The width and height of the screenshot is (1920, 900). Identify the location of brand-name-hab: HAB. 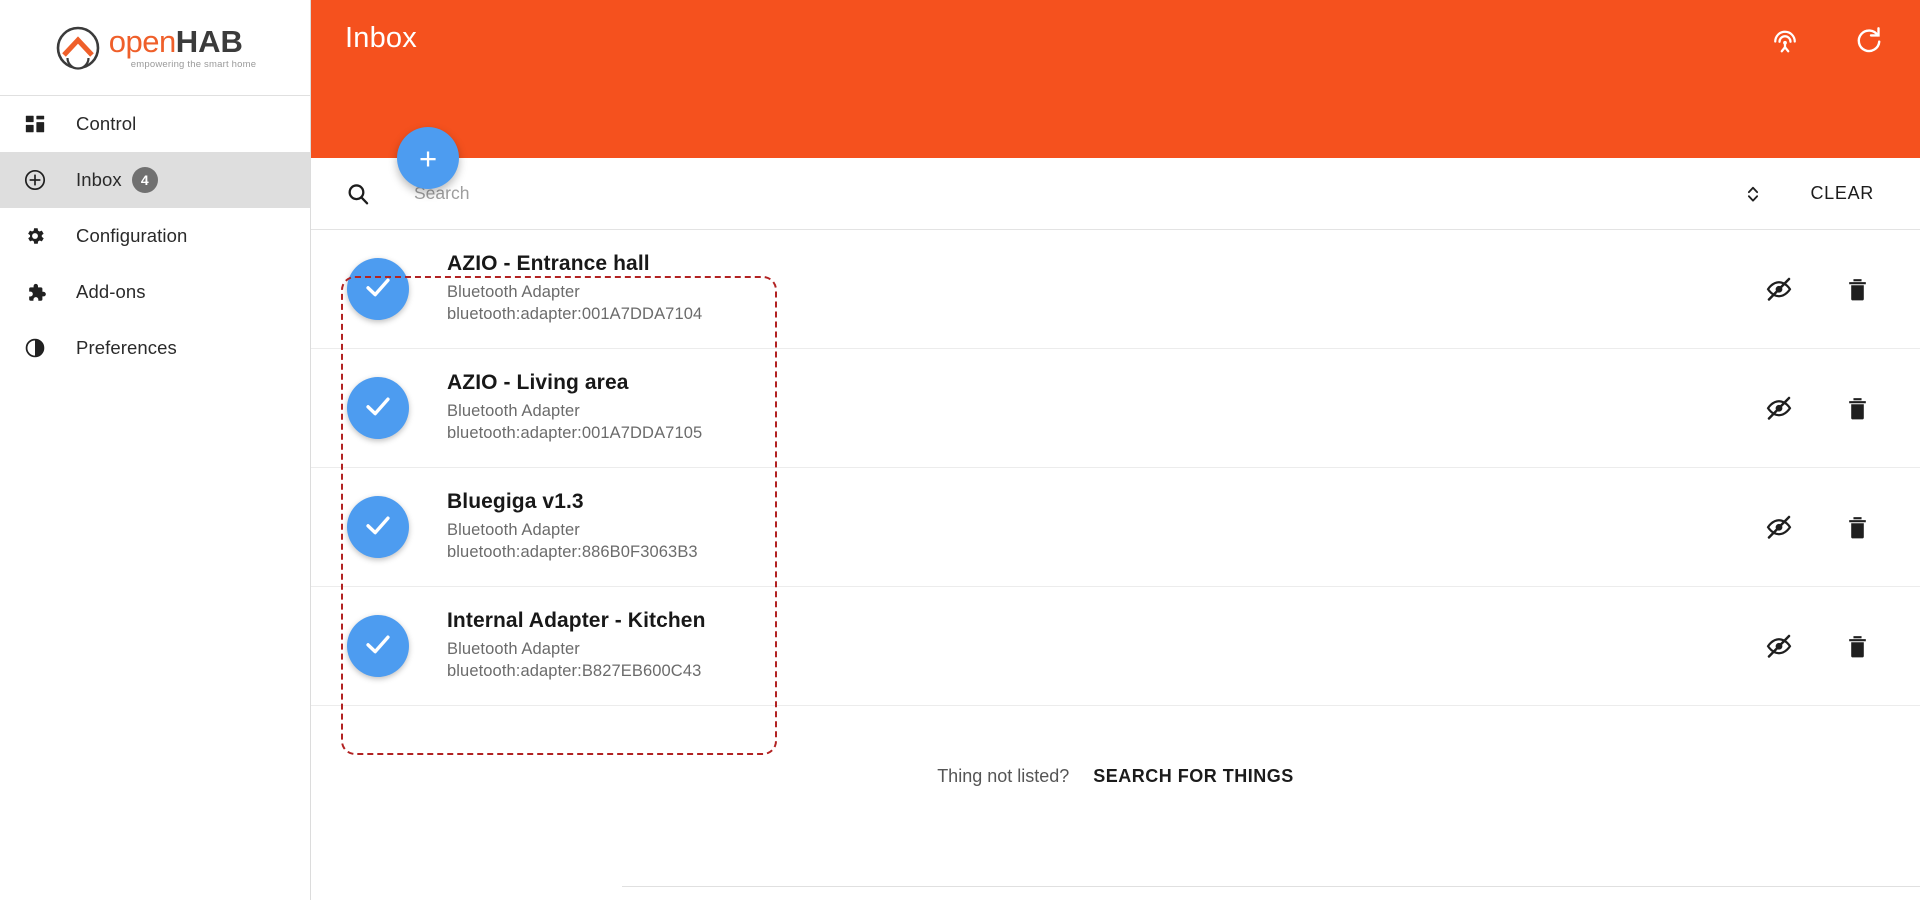
(209, 41).